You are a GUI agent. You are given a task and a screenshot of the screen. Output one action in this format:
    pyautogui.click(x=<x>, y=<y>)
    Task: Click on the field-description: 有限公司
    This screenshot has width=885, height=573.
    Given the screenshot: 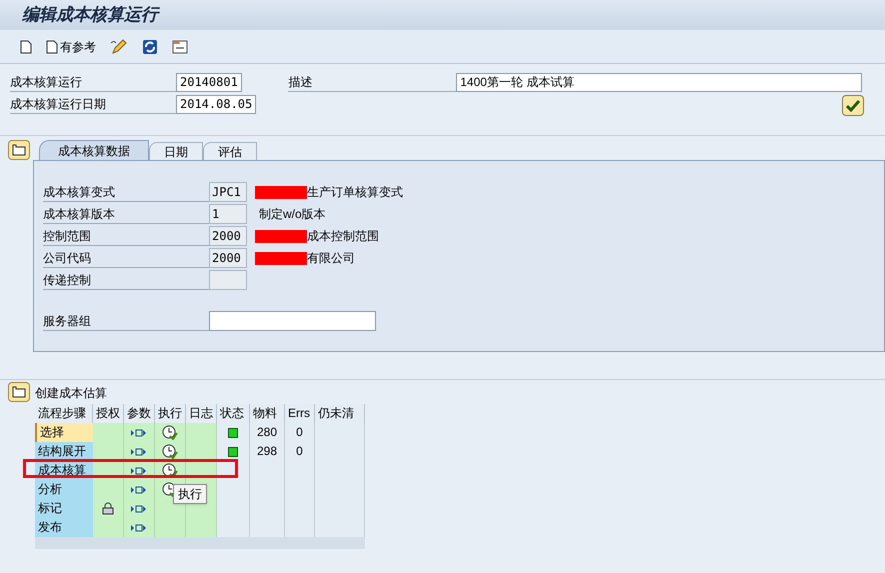 What is the action you would take?
    pyautogui.click(x=331, y=258)
    